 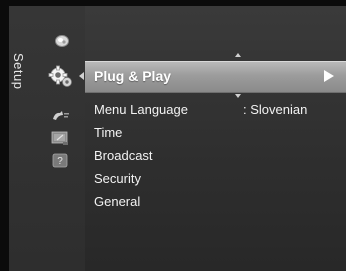 I want to click on selection-caret-icon, so click(x=81, y=76).